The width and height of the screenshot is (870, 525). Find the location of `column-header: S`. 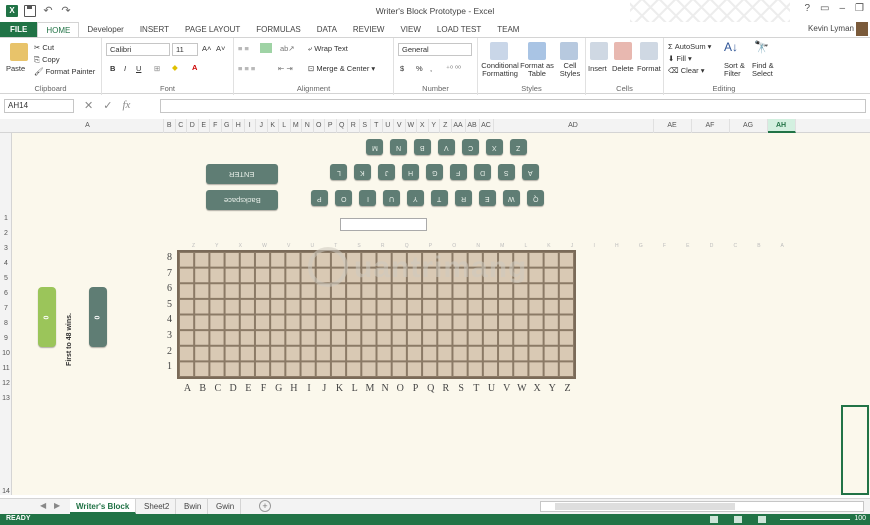

column-header: S is located at coordinates (365, 126).